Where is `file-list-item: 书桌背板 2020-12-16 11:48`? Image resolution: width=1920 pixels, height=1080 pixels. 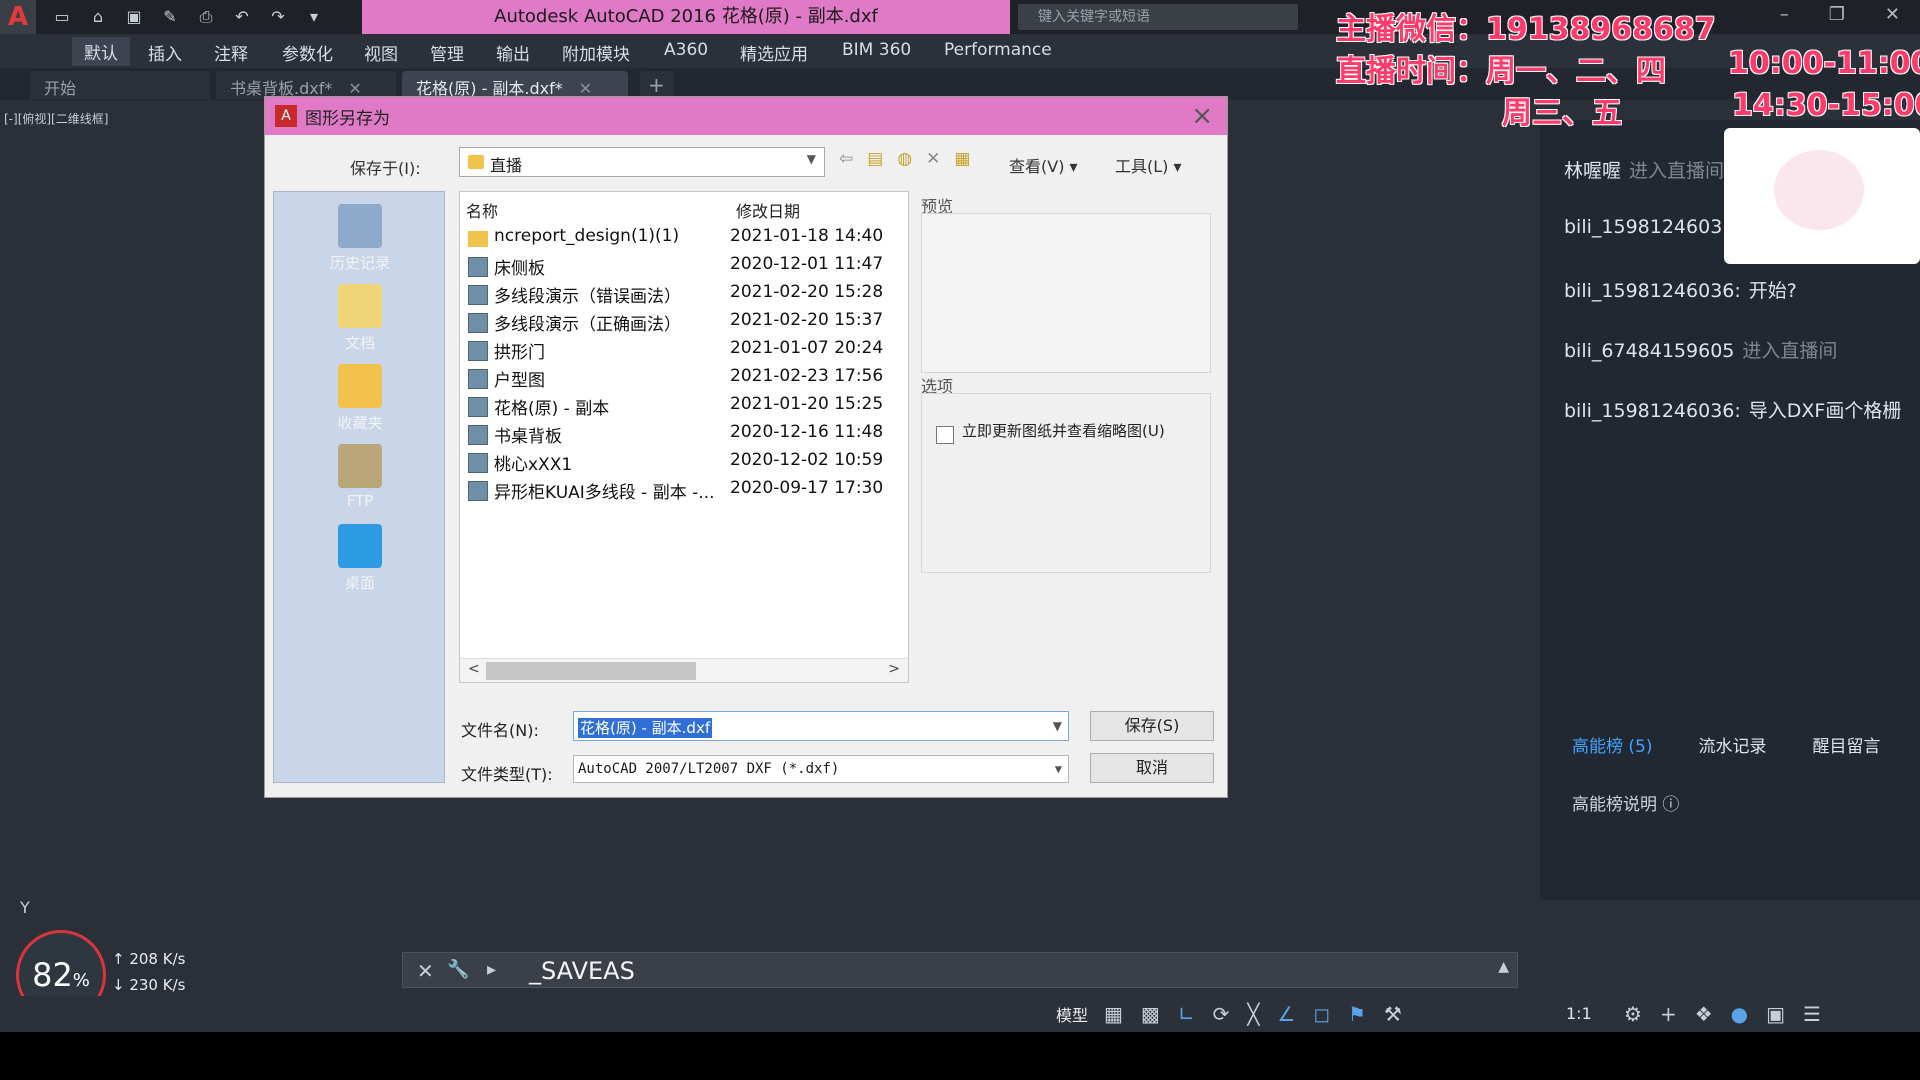
file-list-item: 书桌背板 2020-12-16 11:48 is located at coordinates (684, 434).